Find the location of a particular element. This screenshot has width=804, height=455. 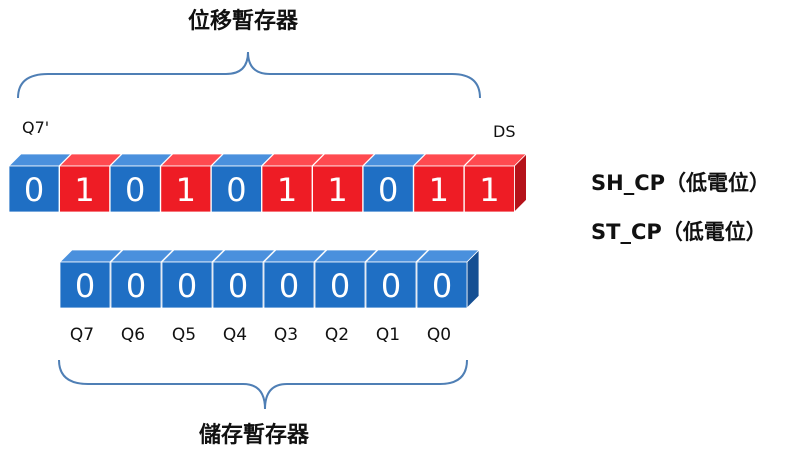

storage-register-title: 儲存暫存器 is located at coordinates (254, 435).